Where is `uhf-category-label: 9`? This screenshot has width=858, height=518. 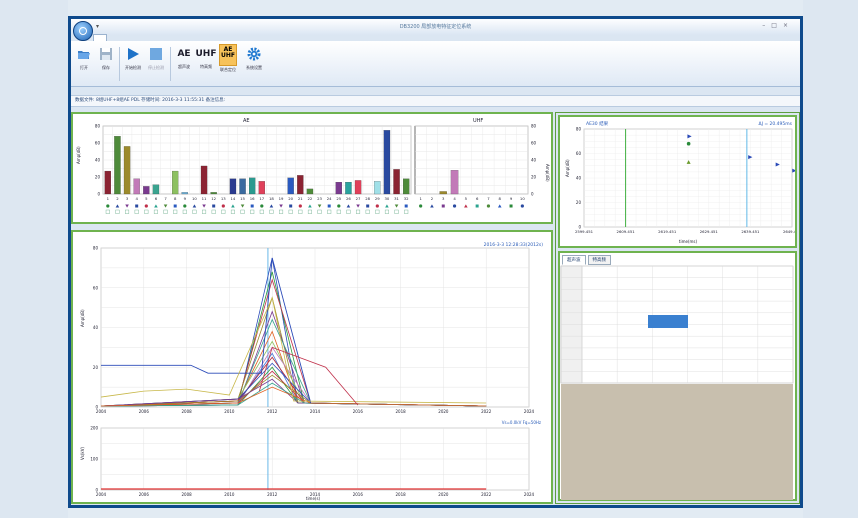 uhf-category-label: 9 is located at coordinates (511, 198).